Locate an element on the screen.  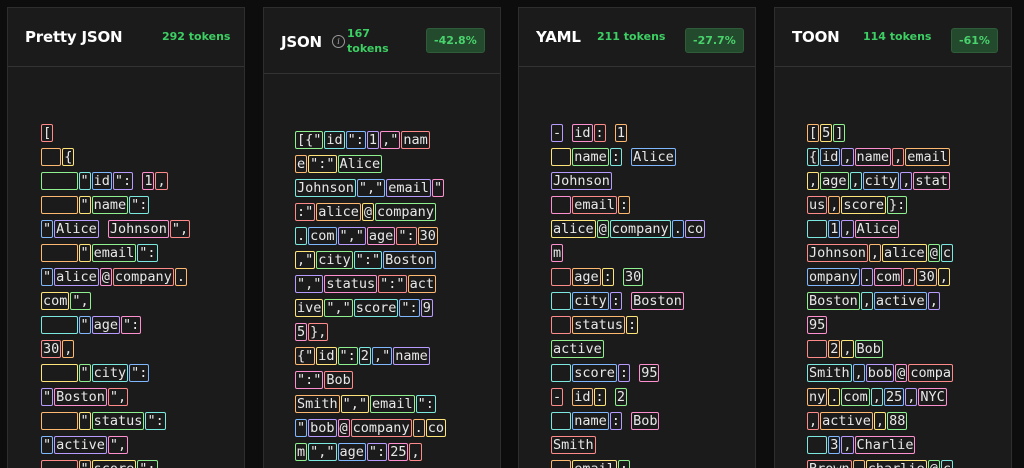
token: - is located at coordinates (557, 397).